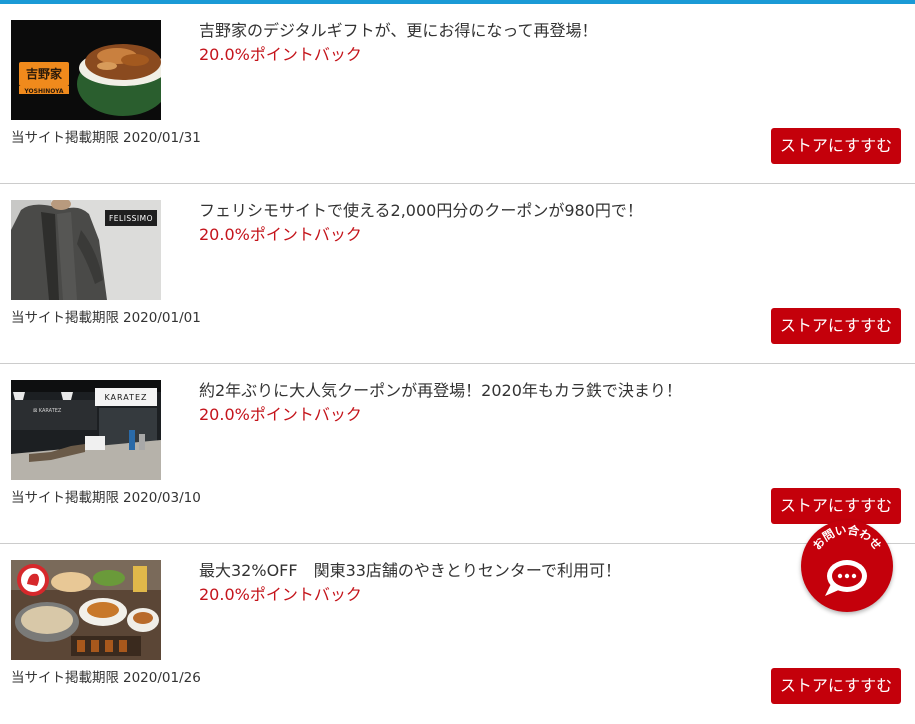 This screenshot has width=915, height=724. What do you see at coordinates (162, 498) in the screenshot?
I see `deadline-date: 2020/03/10` at bounding box center [162, 498].